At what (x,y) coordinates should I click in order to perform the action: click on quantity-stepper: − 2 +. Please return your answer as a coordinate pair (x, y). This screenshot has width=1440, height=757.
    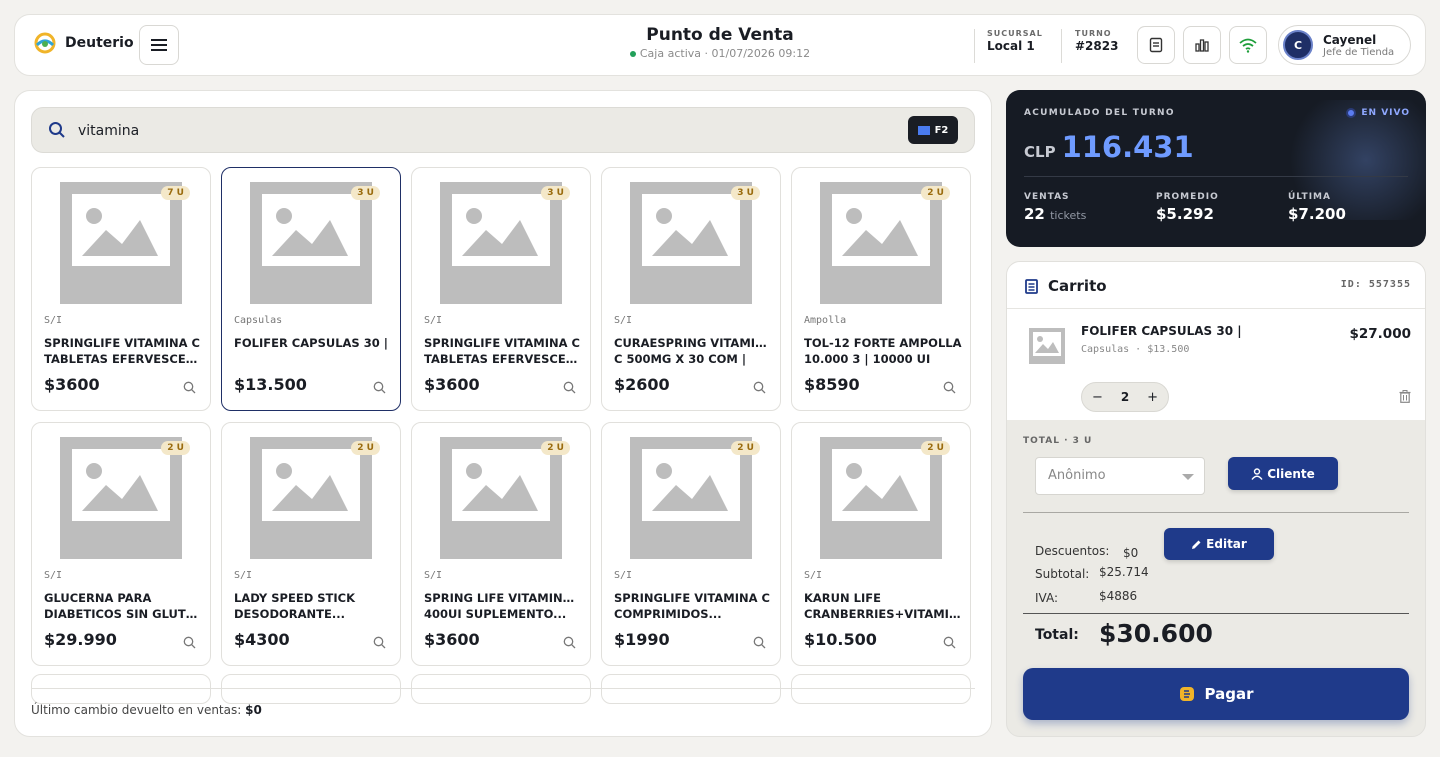
    Looking at the image, I should click on (1125, 397).